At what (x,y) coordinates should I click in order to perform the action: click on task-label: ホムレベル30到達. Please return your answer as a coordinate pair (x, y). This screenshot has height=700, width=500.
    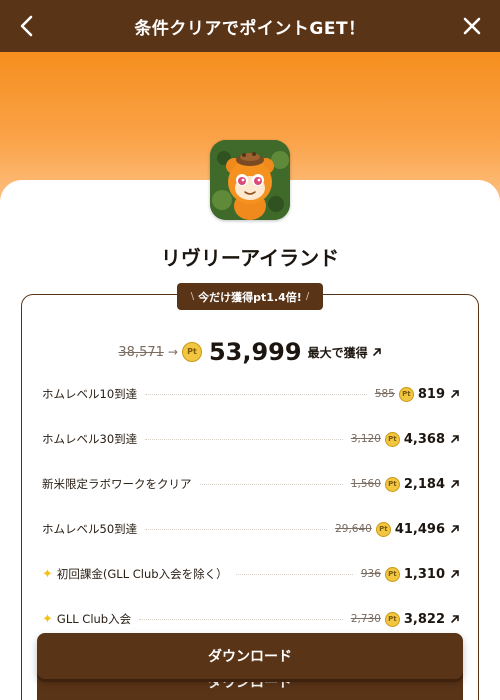
    Looking at the image, I should click on (89, 439).